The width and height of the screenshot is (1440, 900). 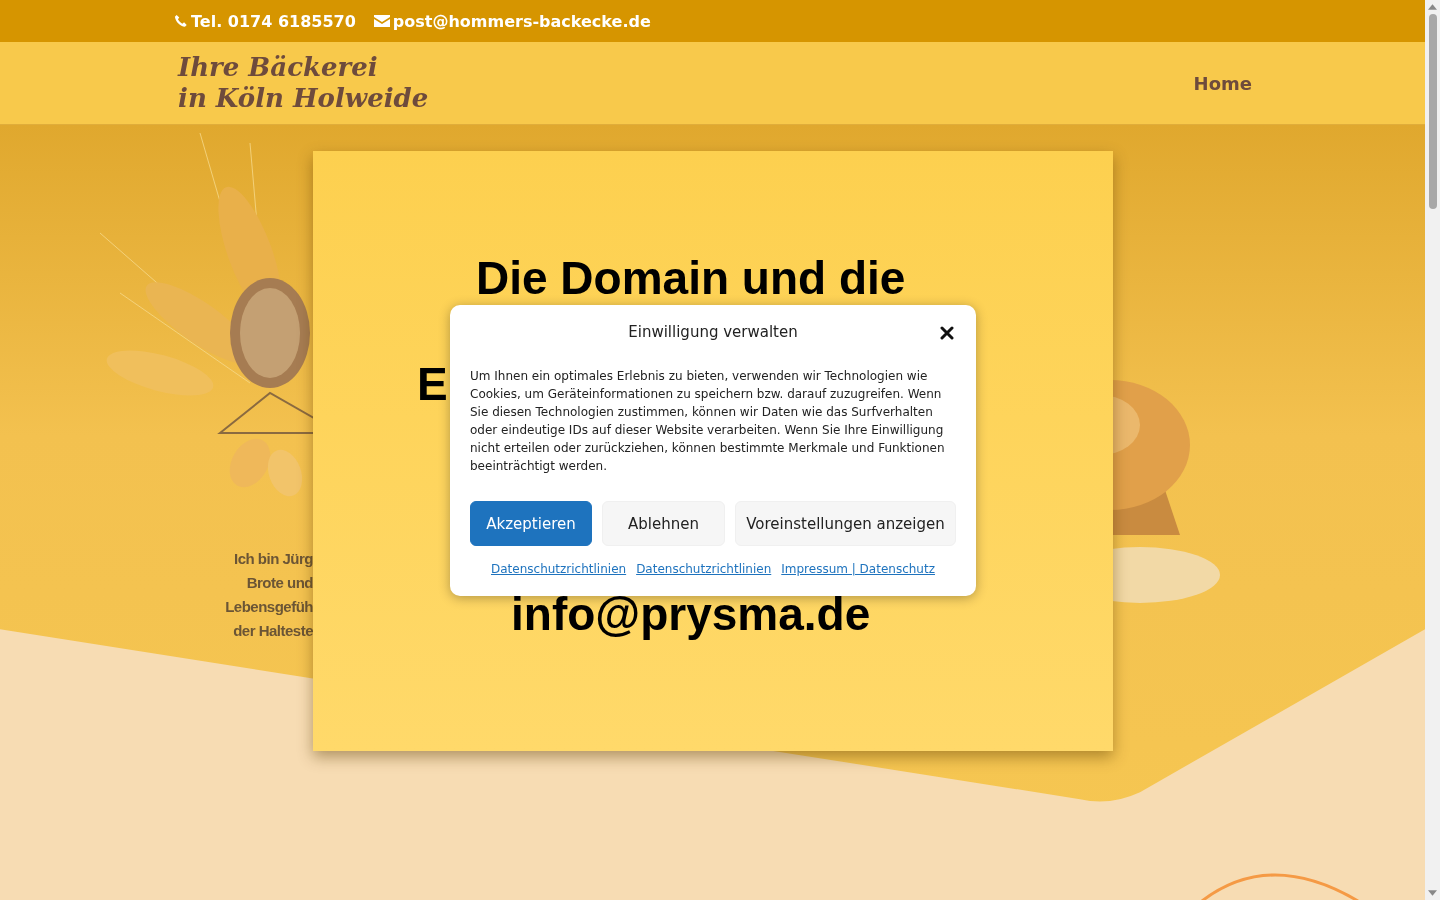 What do you see at coordinates (279, 583) in the screenshot?
I see `intro-text: Brote und` at bounding box center [279, 583].